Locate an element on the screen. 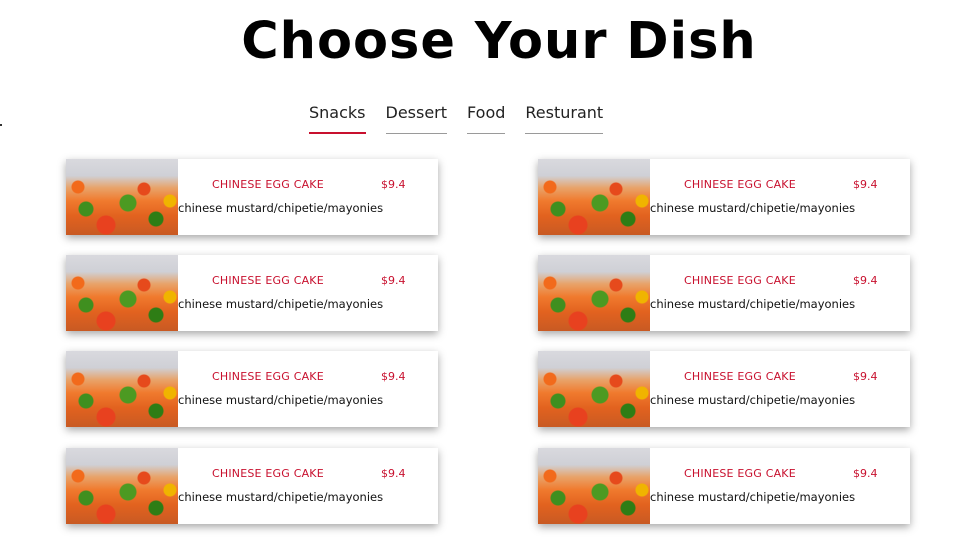 Image resolution: width=961 pixels, height=554 pixels. page-title: Choose Your Dish is located at coordinates (499, 41).